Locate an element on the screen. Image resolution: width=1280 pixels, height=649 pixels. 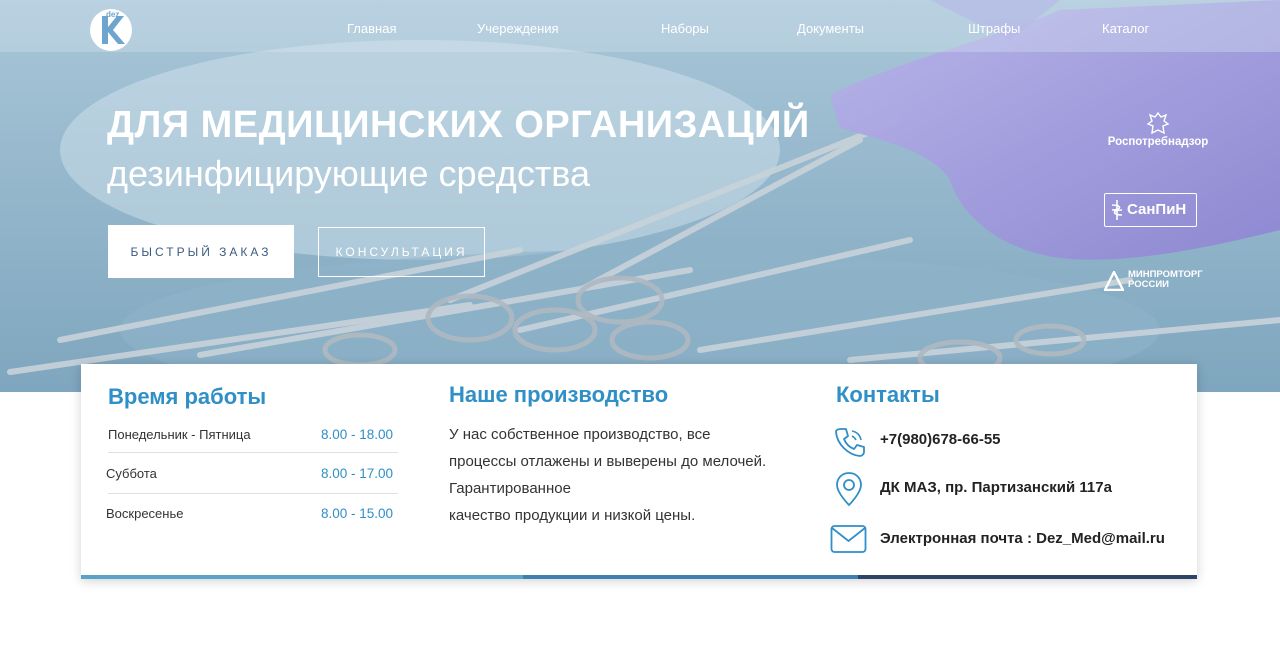
production-text-line: процессы отлажены и выверены до мелочей. is located at coordinates (608, 461).